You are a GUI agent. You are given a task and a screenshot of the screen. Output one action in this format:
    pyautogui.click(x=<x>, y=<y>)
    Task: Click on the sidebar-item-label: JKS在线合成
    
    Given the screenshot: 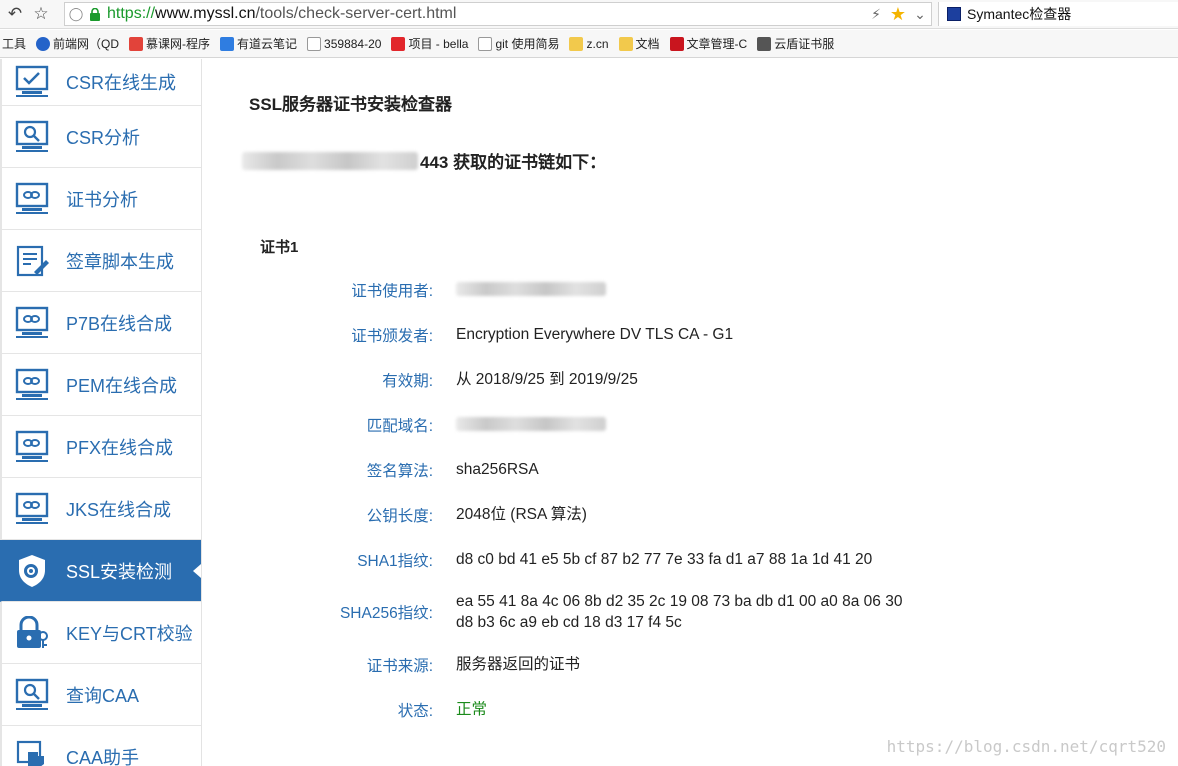 What is the action you would take?
    pyautogui.click(x=119, y=509)
    